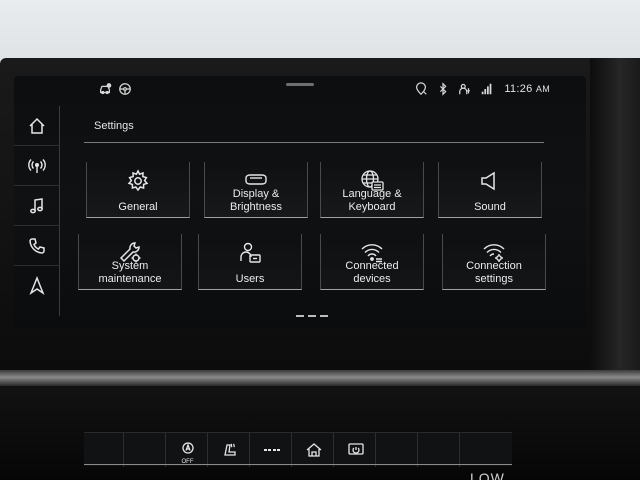 The height and width of the screenshot is (480, 640). I want to click on tile-sound: Sound, so click(490, 190).